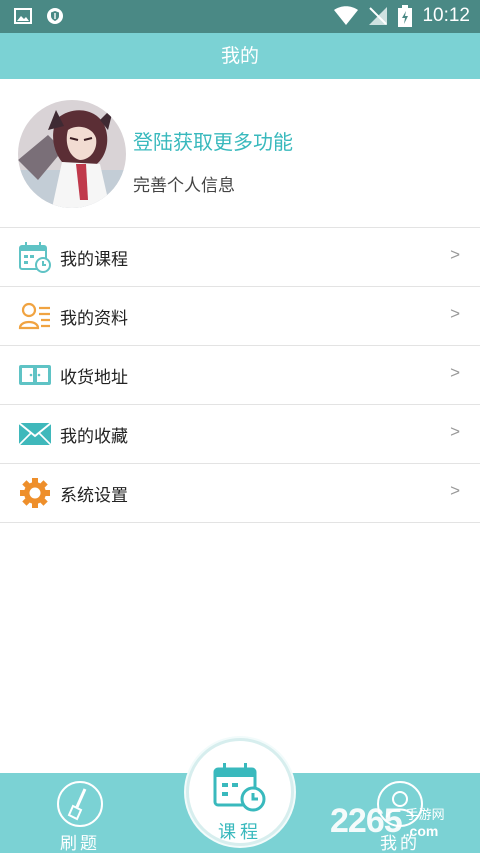 This screenshot has height=854, width=480. I want to click on app-bar: 我的, so click(240, 56).